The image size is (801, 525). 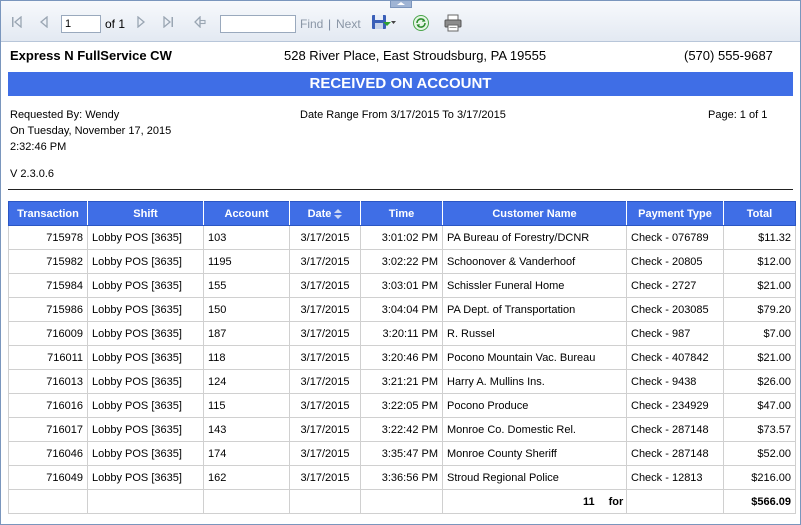 What do you see at coordinates (675, 285) in the screenshot?
I see `cell-payment-type: Check - 2727` at bounding box center [675, 285].